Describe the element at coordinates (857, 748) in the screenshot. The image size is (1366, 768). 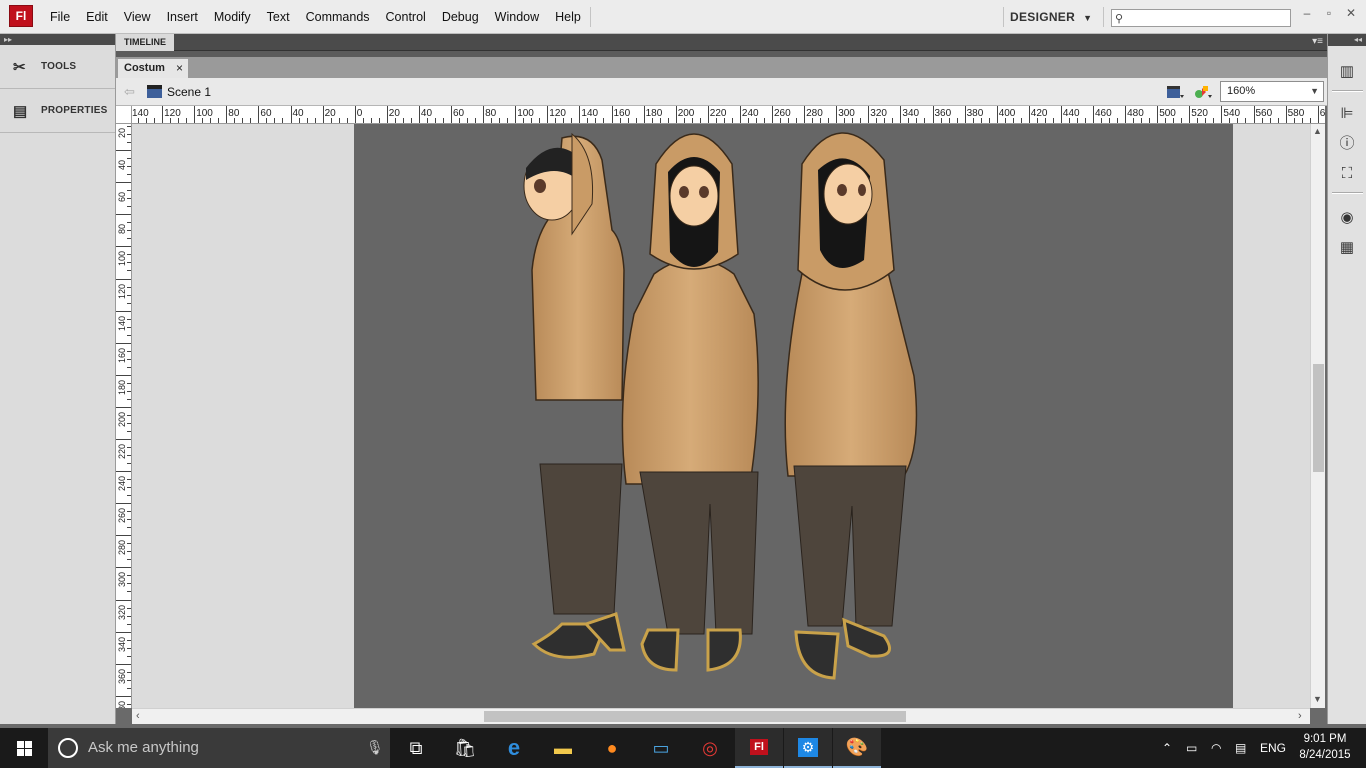
I see `paint-icon: 🎨` at that location.